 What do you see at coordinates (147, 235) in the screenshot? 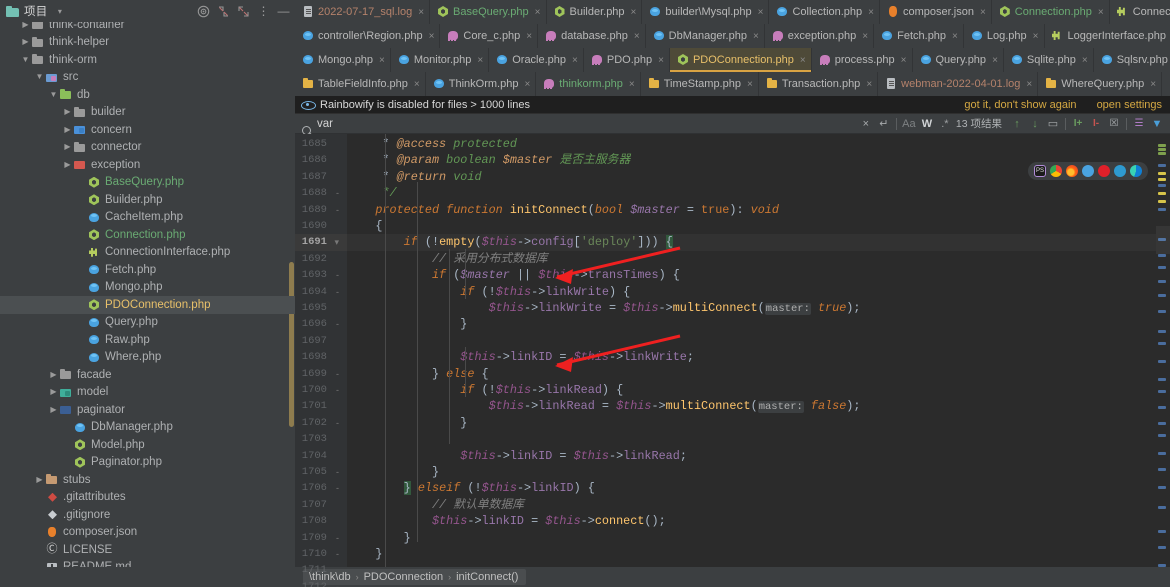
I see `tree-item-connection-php: · Connection.php` at bounding box center [147, 235].